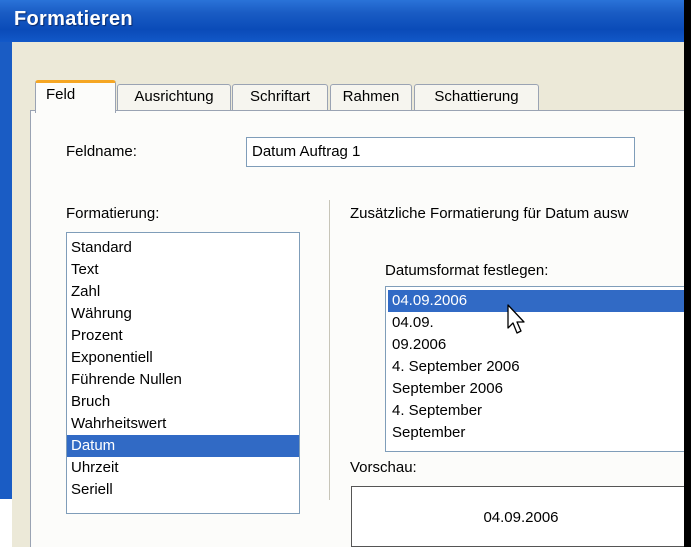  I want to click on field-name-label: Feldname:, so click(101, 151).